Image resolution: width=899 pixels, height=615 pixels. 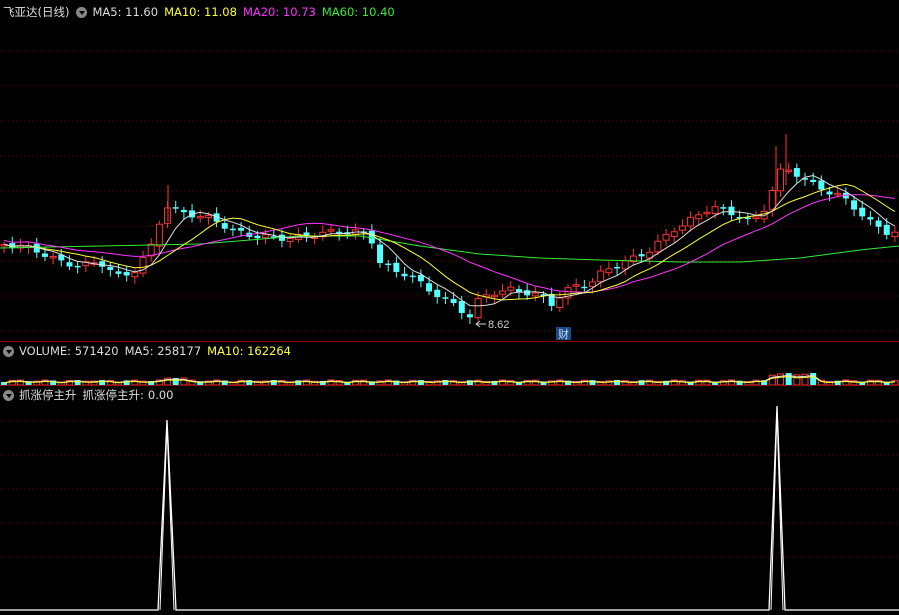 What do you see at coordinates (340, 12) in the screenshot?
I see `ma60-label: MA60:` at bounding box center [340, 12].